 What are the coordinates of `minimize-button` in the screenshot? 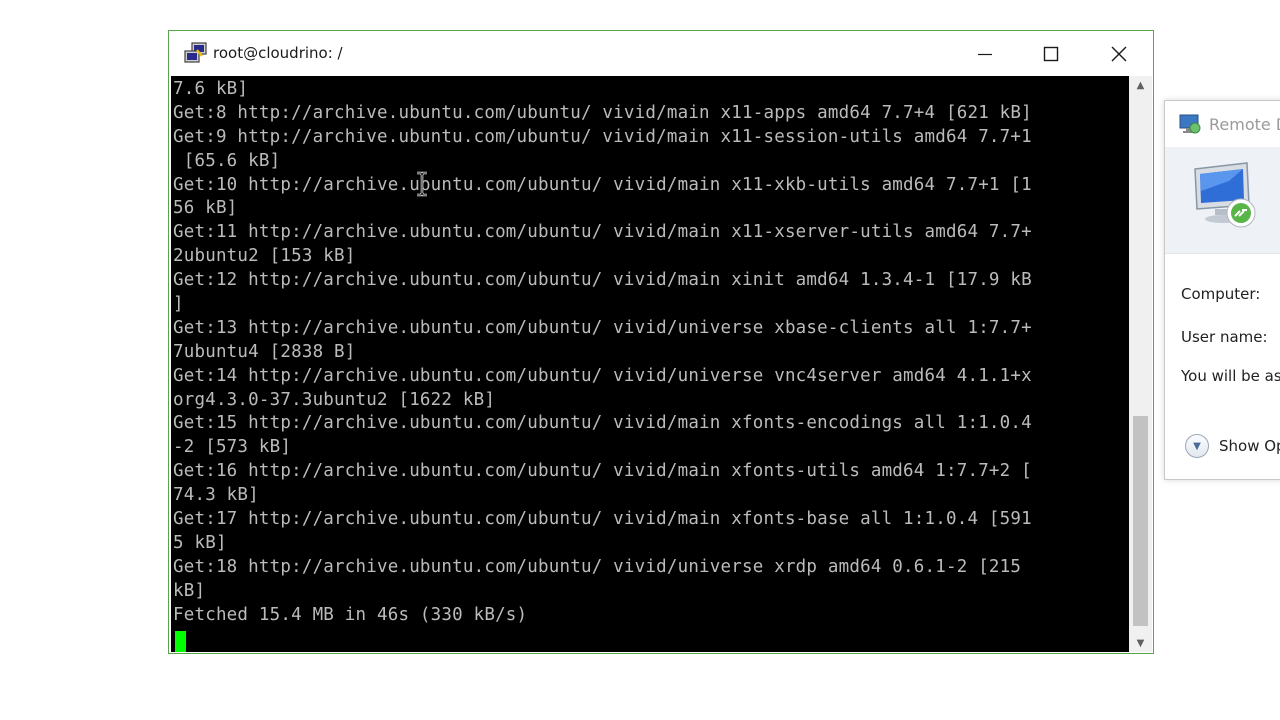 It's located at (985, 53).